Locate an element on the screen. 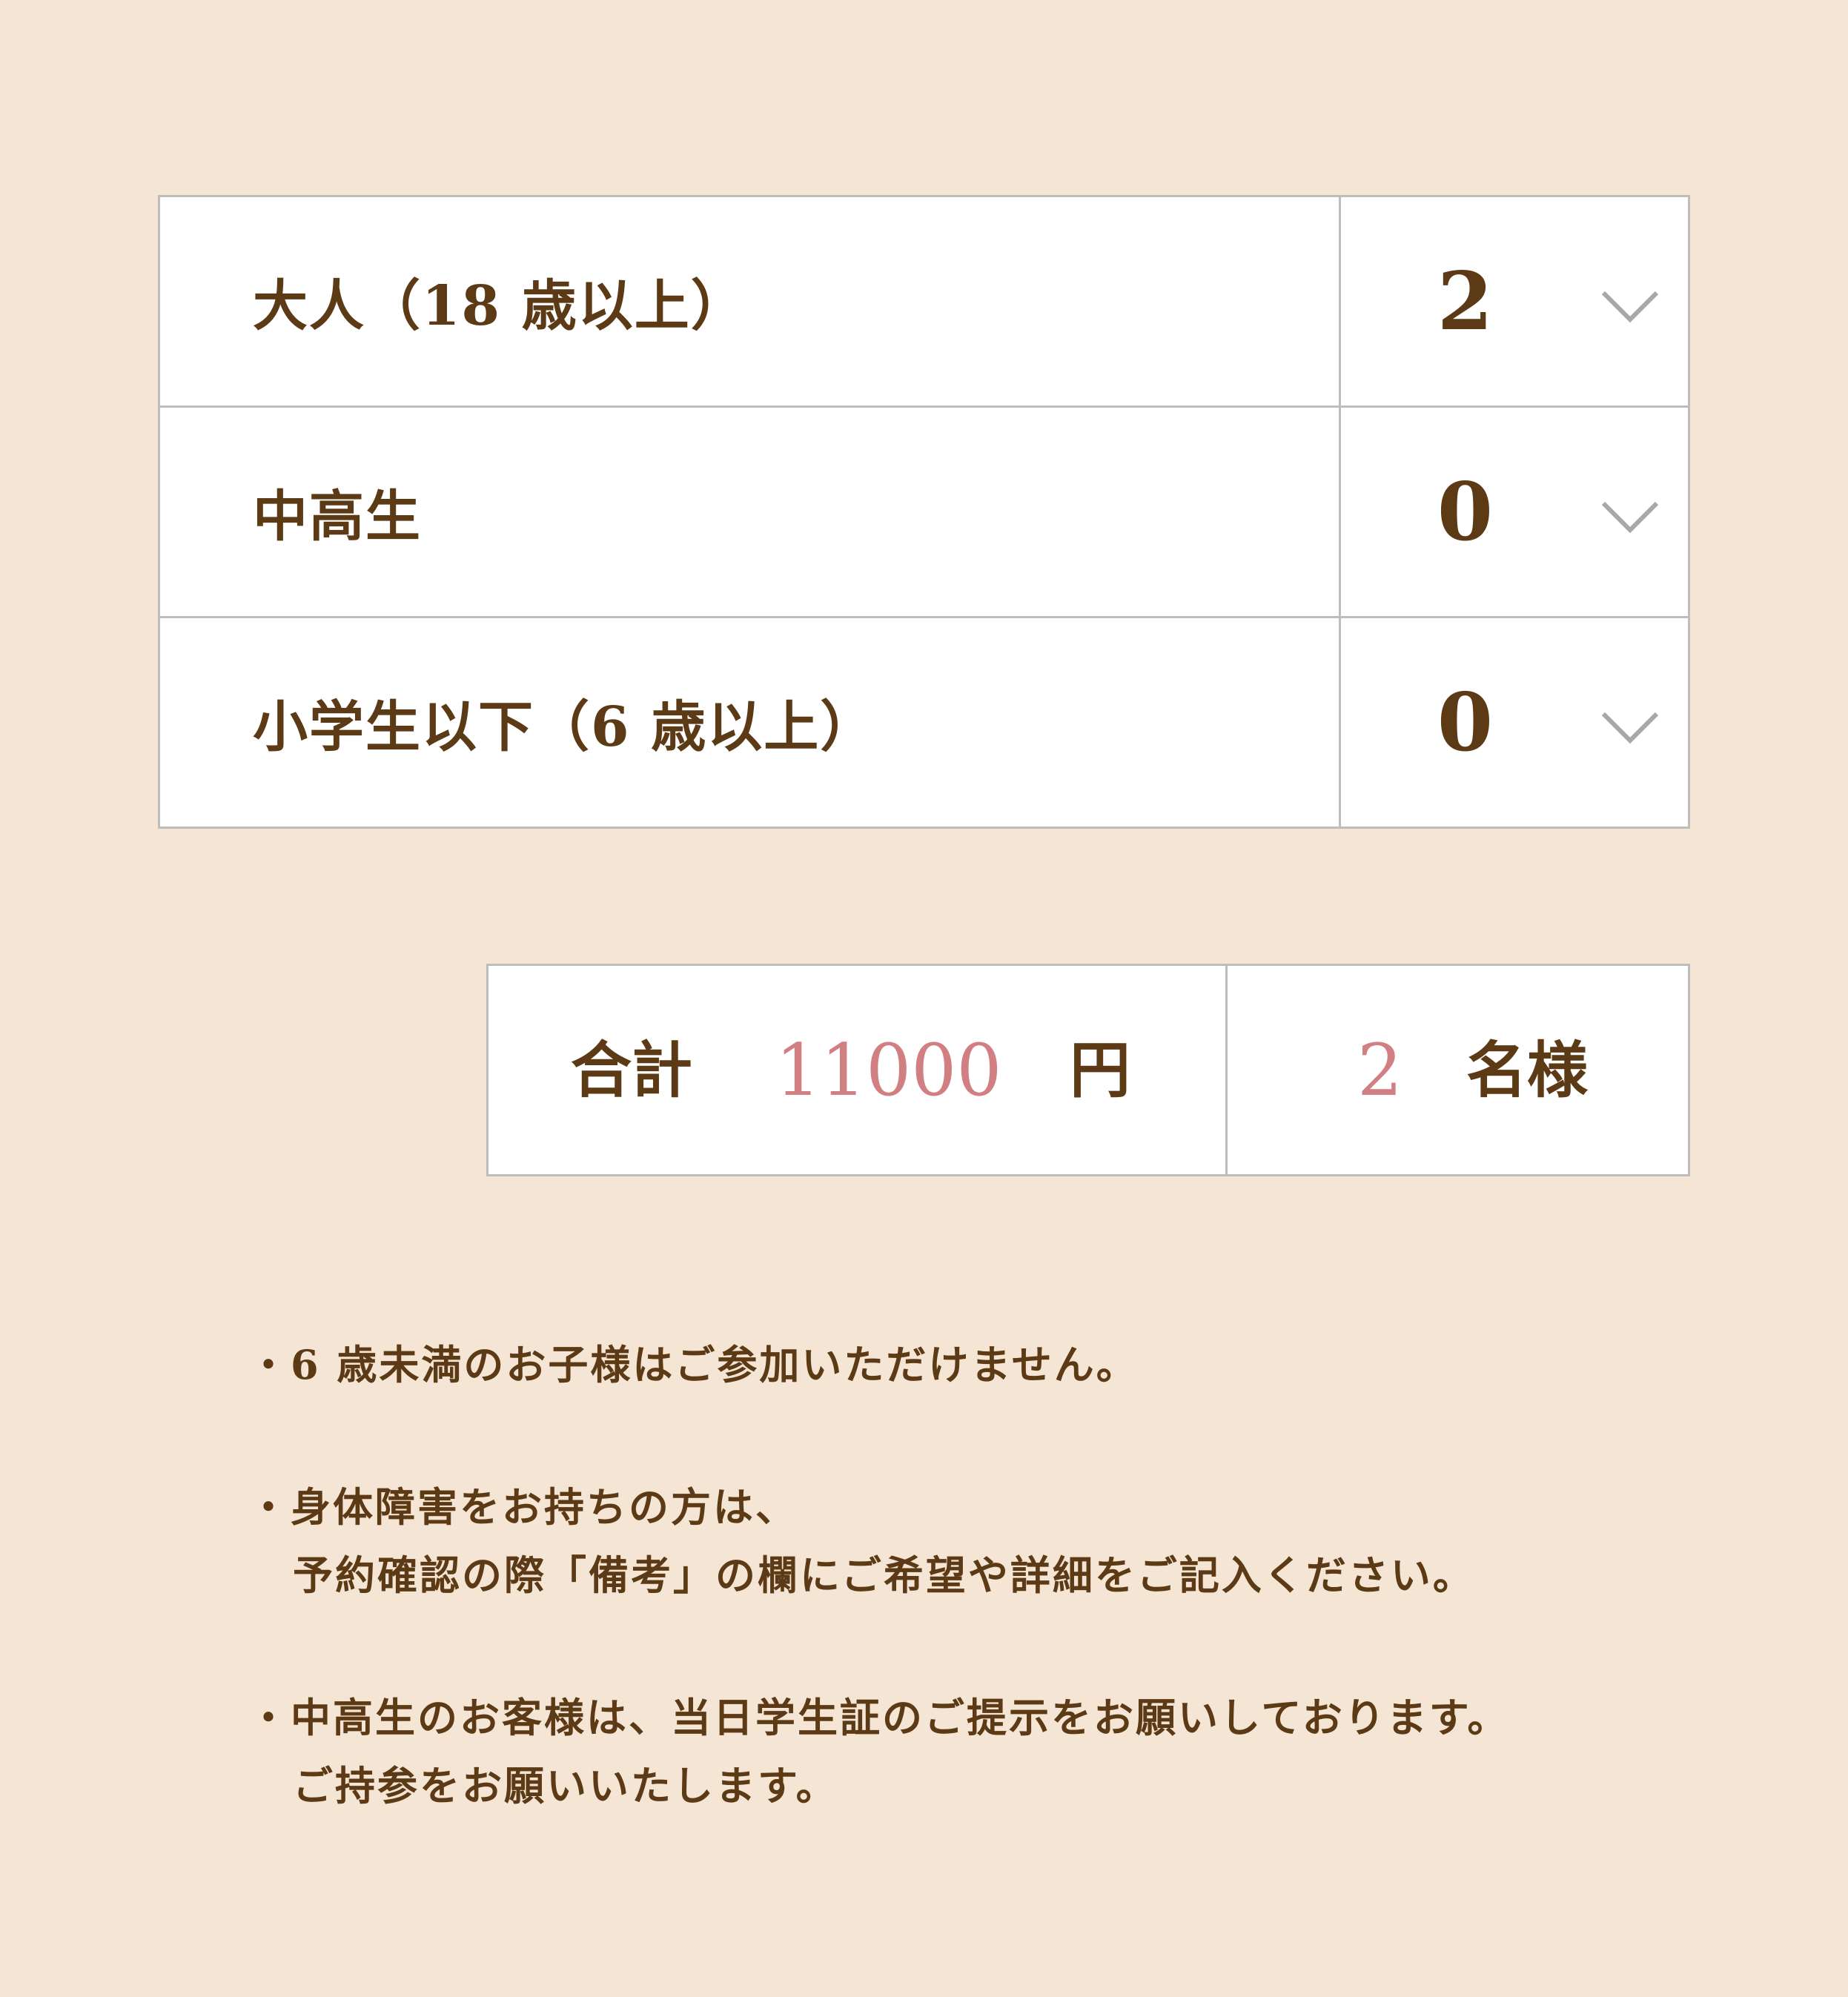 This screenshot has height=1997, width=1848. note-line: ・6 歳未満のお子様はご参加いただけません。 is located at coordinates (693, 1364).